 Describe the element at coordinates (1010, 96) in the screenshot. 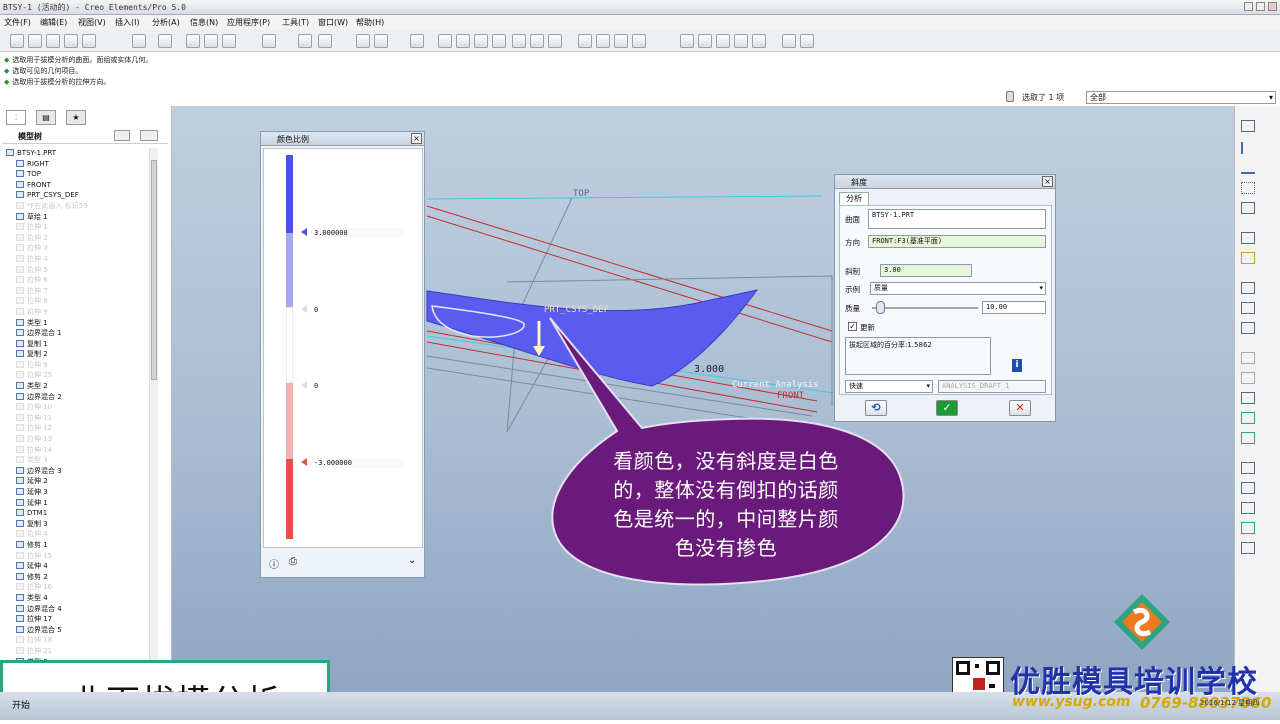

I see `selection-lock-icon` at that location.